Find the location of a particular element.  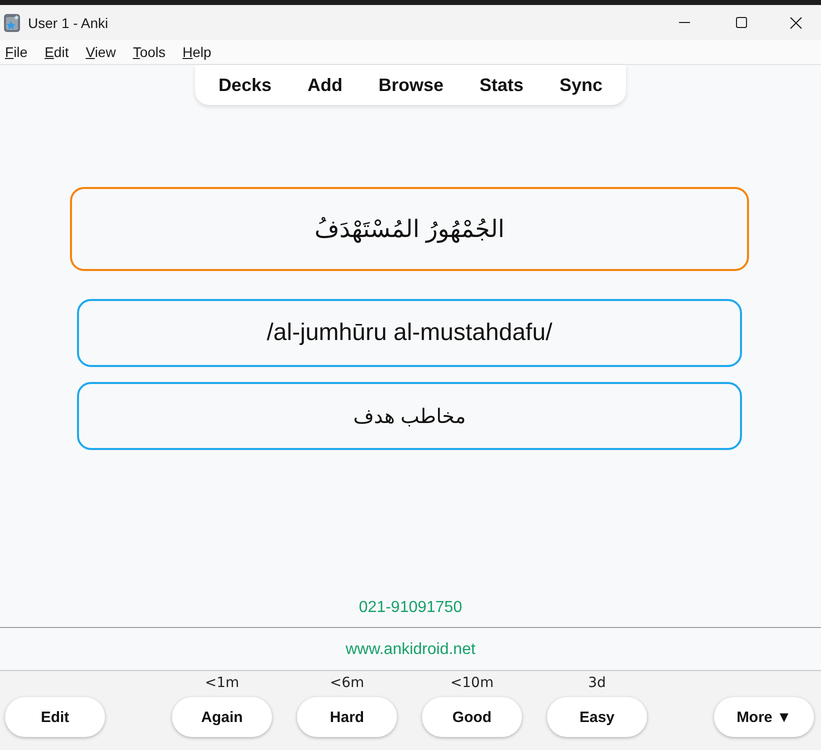

edit-button: Edit is located at coordinates (55, 717).